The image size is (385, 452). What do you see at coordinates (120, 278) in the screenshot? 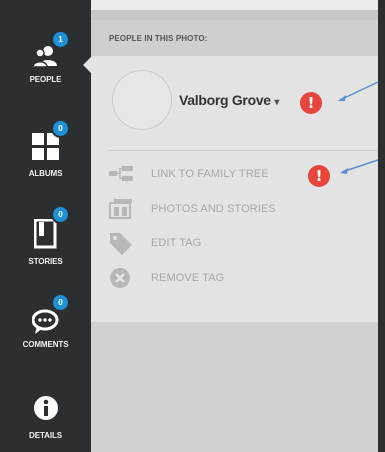
I see `remove-icon` at bounding box center [120, 278].